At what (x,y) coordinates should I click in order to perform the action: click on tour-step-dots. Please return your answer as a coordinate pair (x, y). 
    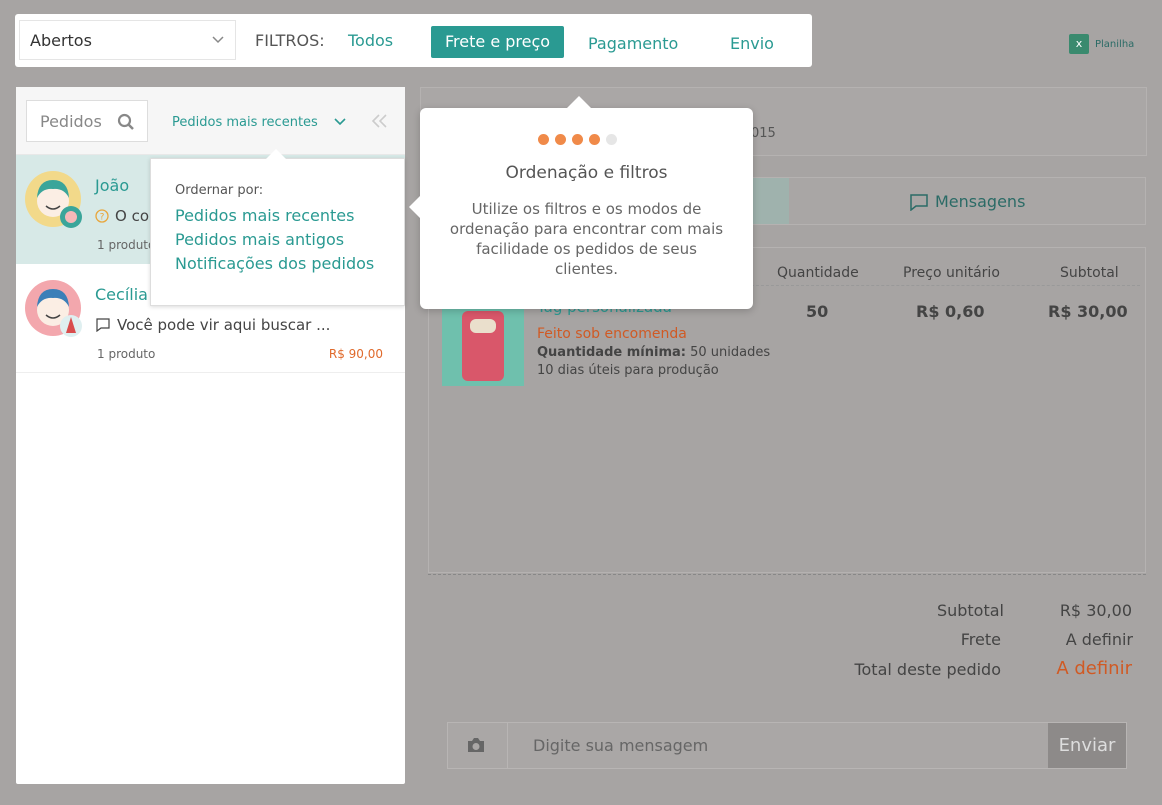
    Looking at the image, I should click on (577, 139).